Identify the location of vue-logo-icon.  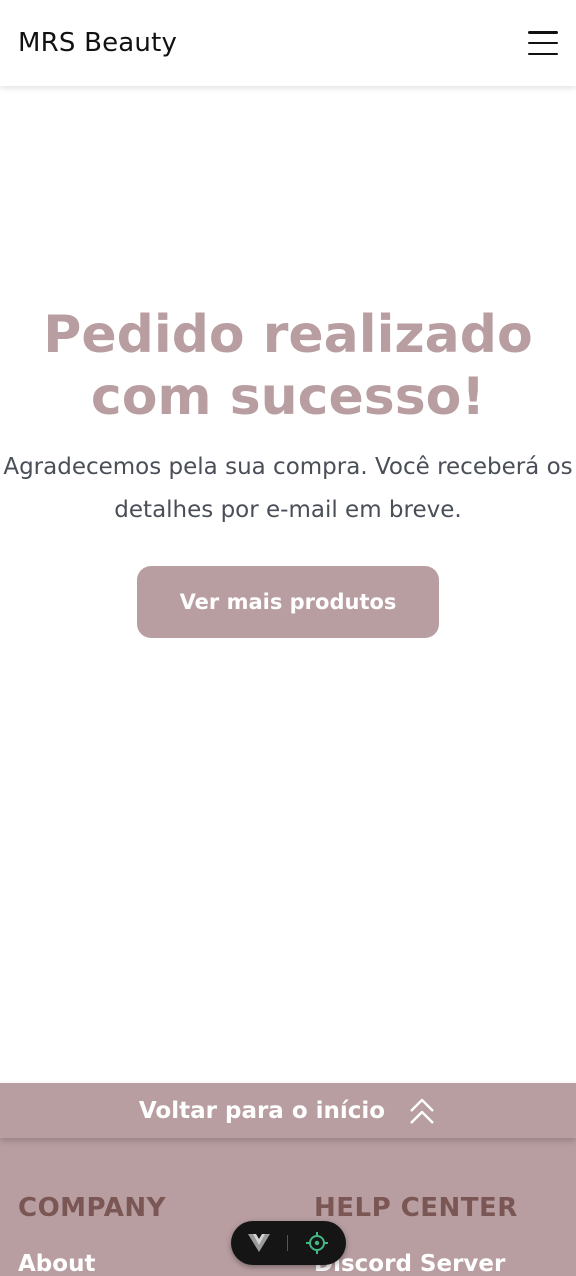
(259, 1243).